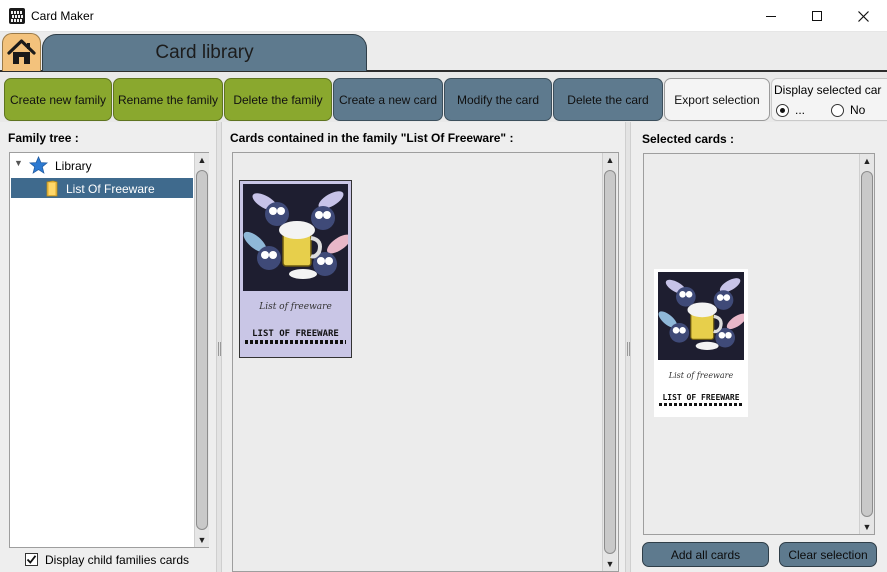 This screenshot has width=887, height=572. I want to click on rename-family-button: Rename the family, so click(168, 99).